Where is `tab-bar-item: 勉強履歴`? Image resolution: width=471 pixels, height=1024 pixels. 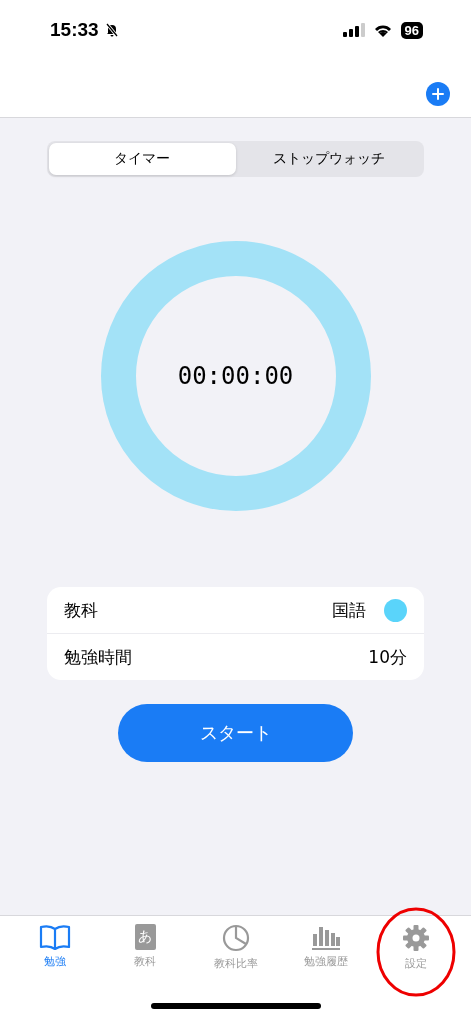 tab-bar-item: 勉強履歴 is located at coordinates (325, 958).